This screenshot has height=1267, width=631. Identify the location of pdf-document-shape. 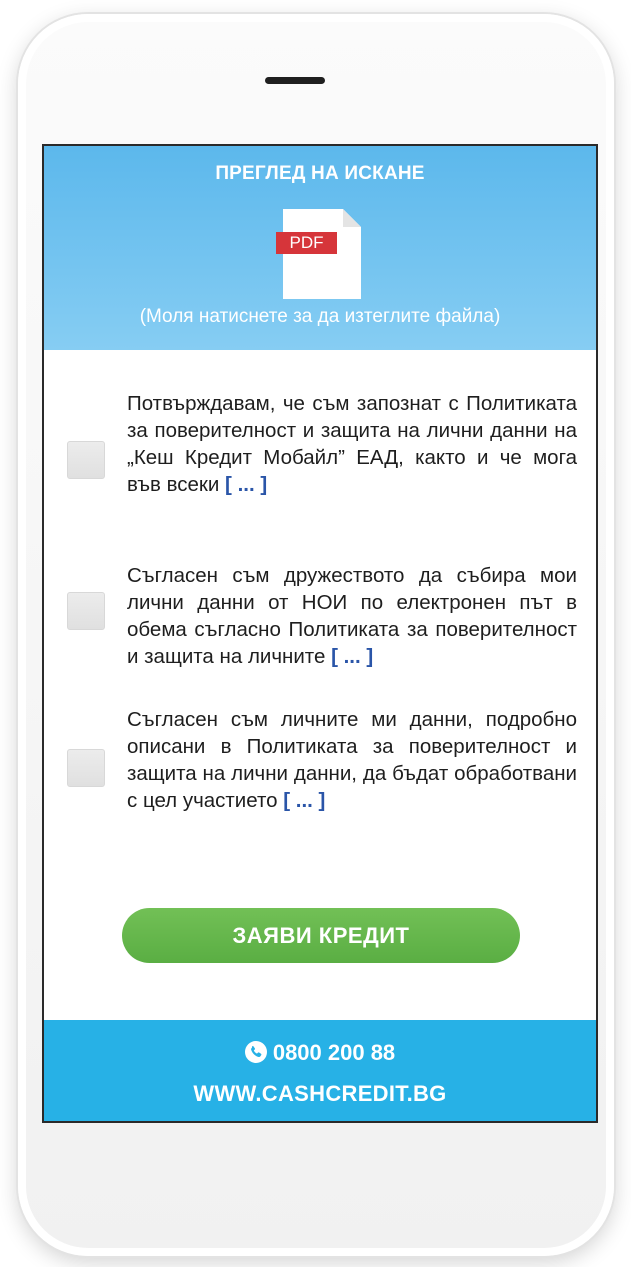
(322, 254).